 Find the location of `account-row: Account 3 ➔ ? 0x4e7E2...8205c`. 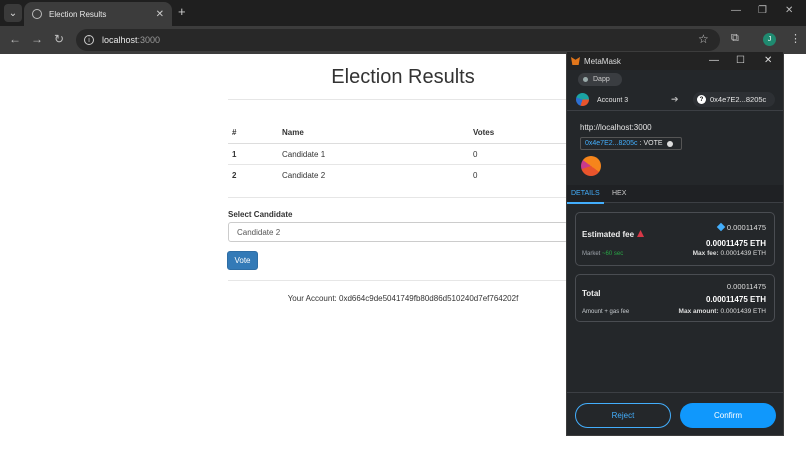

account-row: Account 3 ➔ ? 0x4e7E2...8205c is located at coordinates (675, 100).